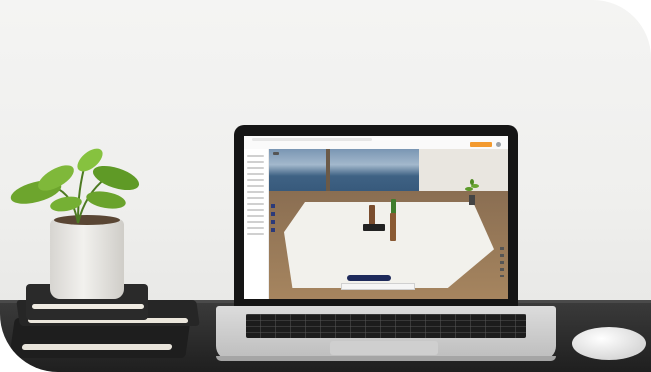 The width and height of the screenshot is (651, 372). I want to click on app-topbar, so click(376, 143).